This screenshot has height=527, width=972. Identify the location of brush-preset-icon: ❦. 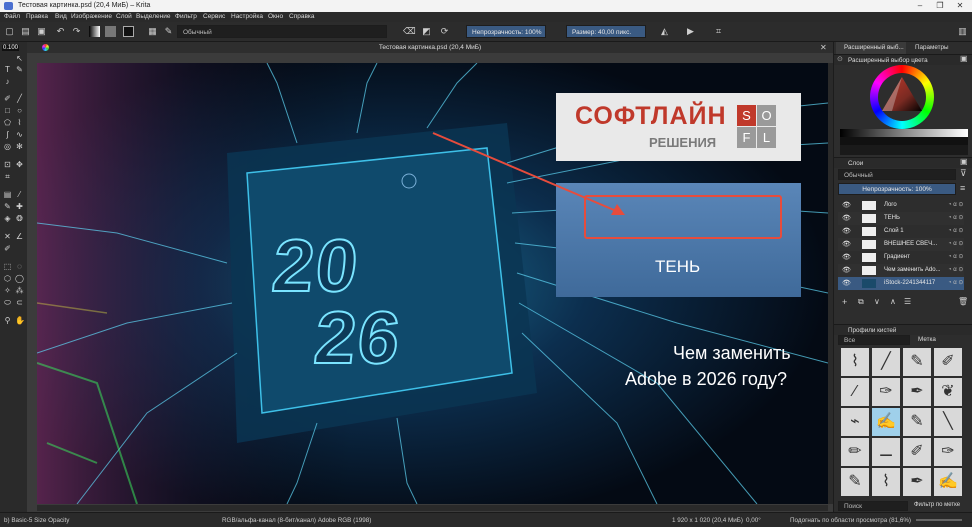
(948, 392).